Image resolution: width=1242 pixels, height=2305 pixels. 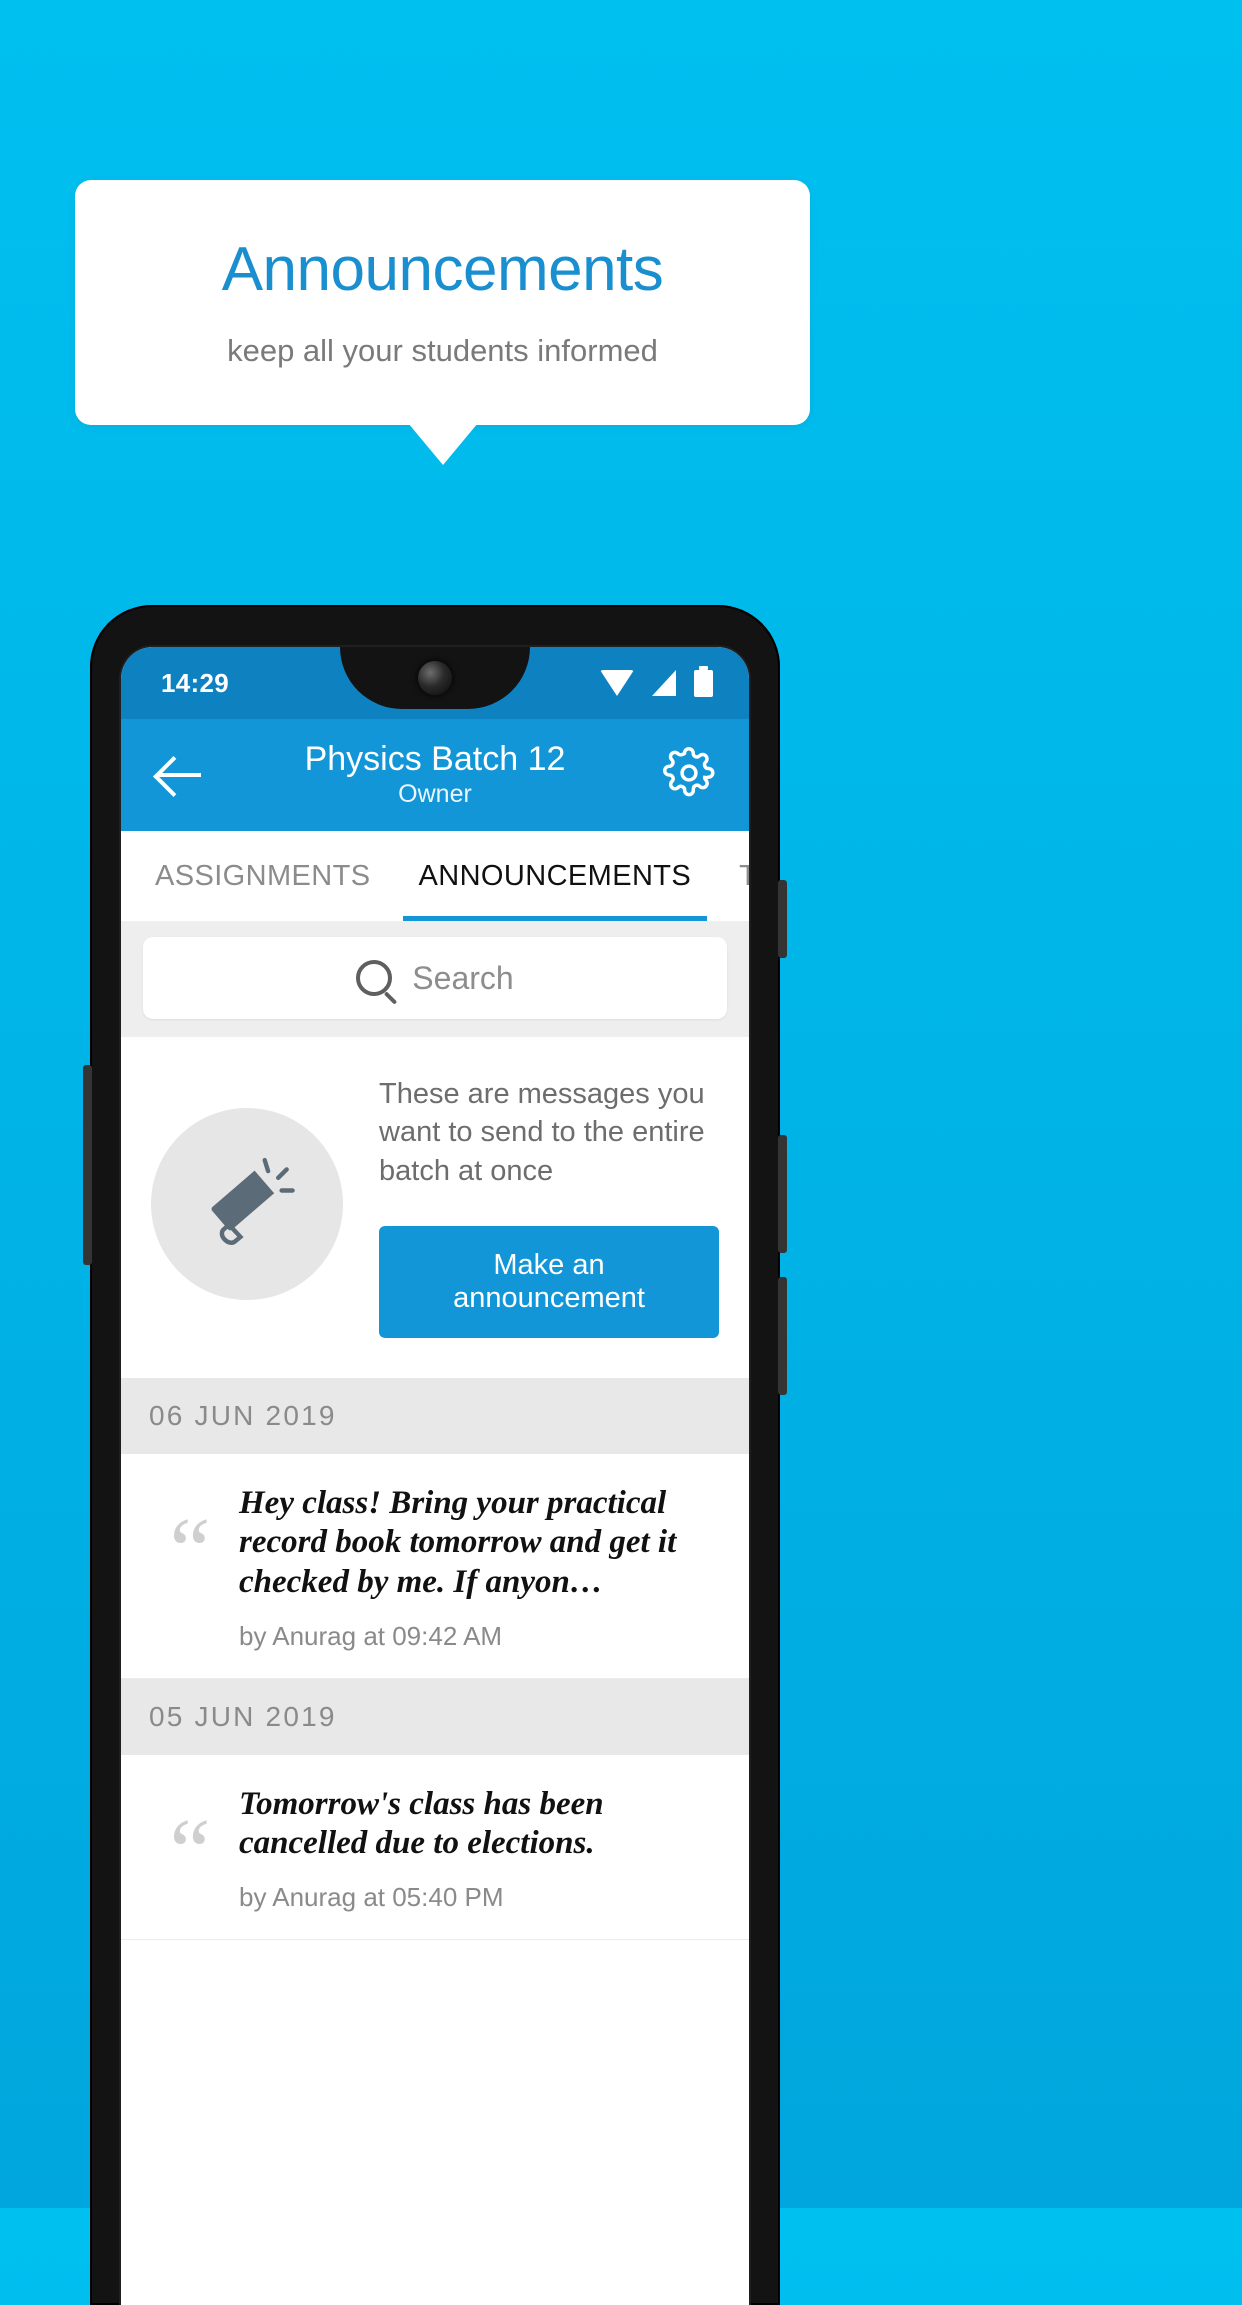 I want to click on phone-assistant-button, so click(x=87, y=1165).